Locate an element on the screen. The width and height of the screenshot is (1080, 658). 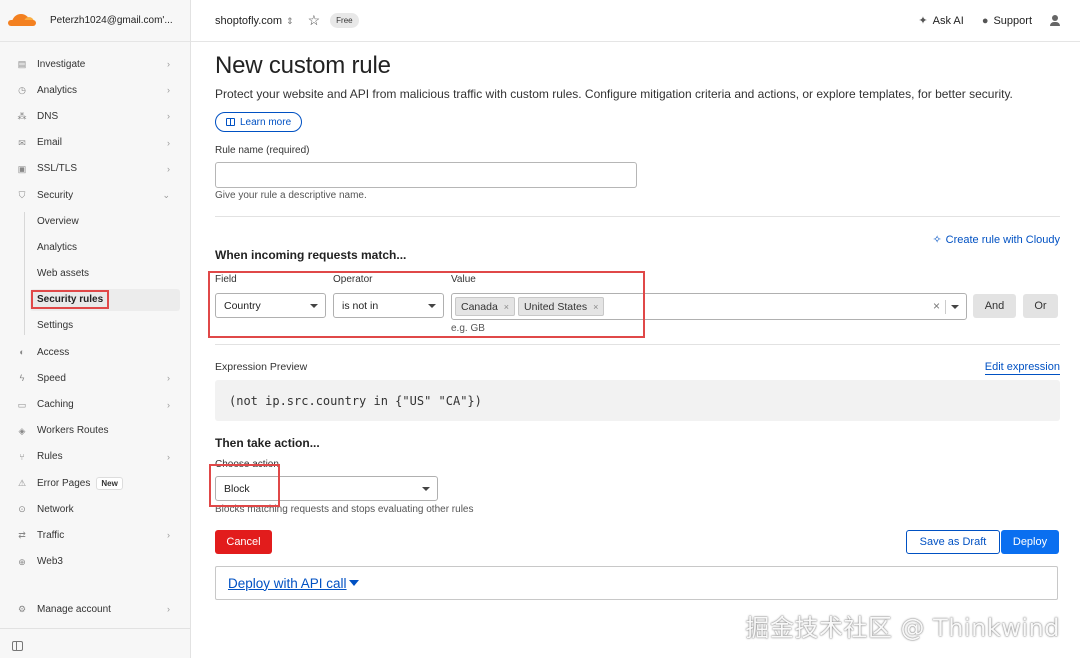
gear-icon: ⚙ is located at coordinates (22, 609).